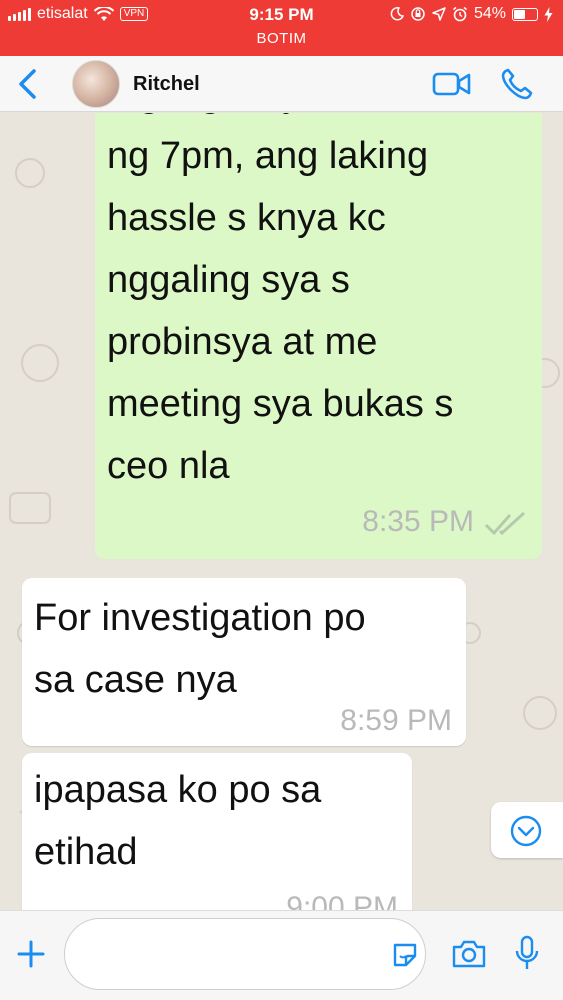 The image size is (563, 1000). I want to click on avatar, so click(96, 84).